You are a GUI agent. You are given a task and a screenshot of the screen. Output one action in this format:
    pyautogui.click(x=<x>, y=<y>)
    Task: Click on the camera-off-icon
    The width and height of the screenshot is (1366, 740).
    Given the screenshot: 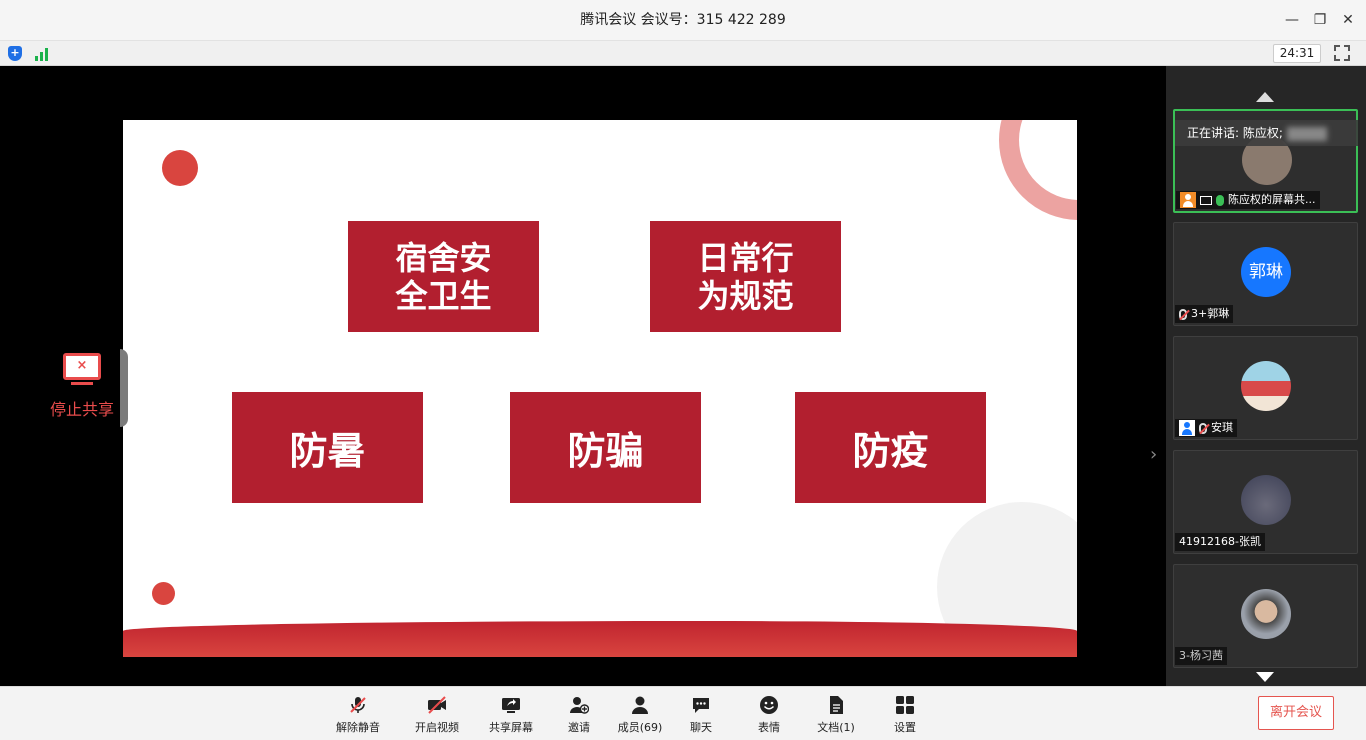 What is the action you would take?
    pyautogui.click(x=437, y=705)
    